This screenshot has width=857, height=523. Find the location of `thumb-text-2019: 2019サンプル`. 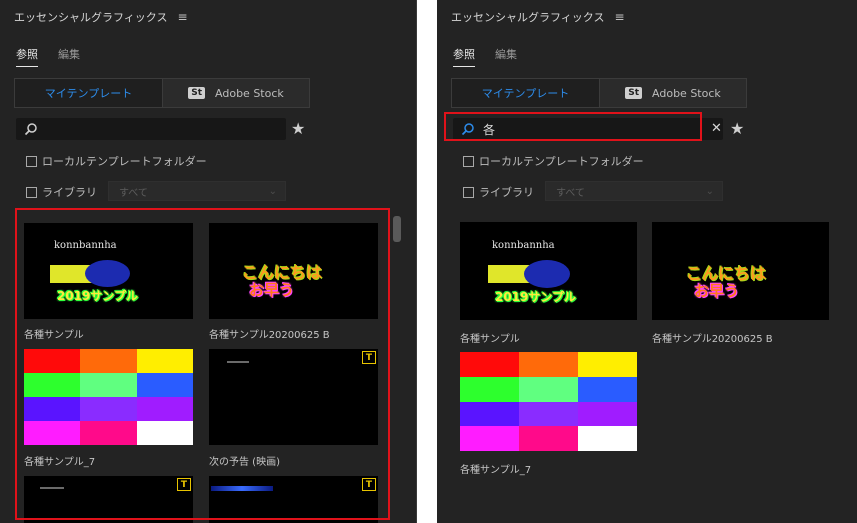

thumb-text-2019: 2019サンプル is located at coordinates (536, 297).